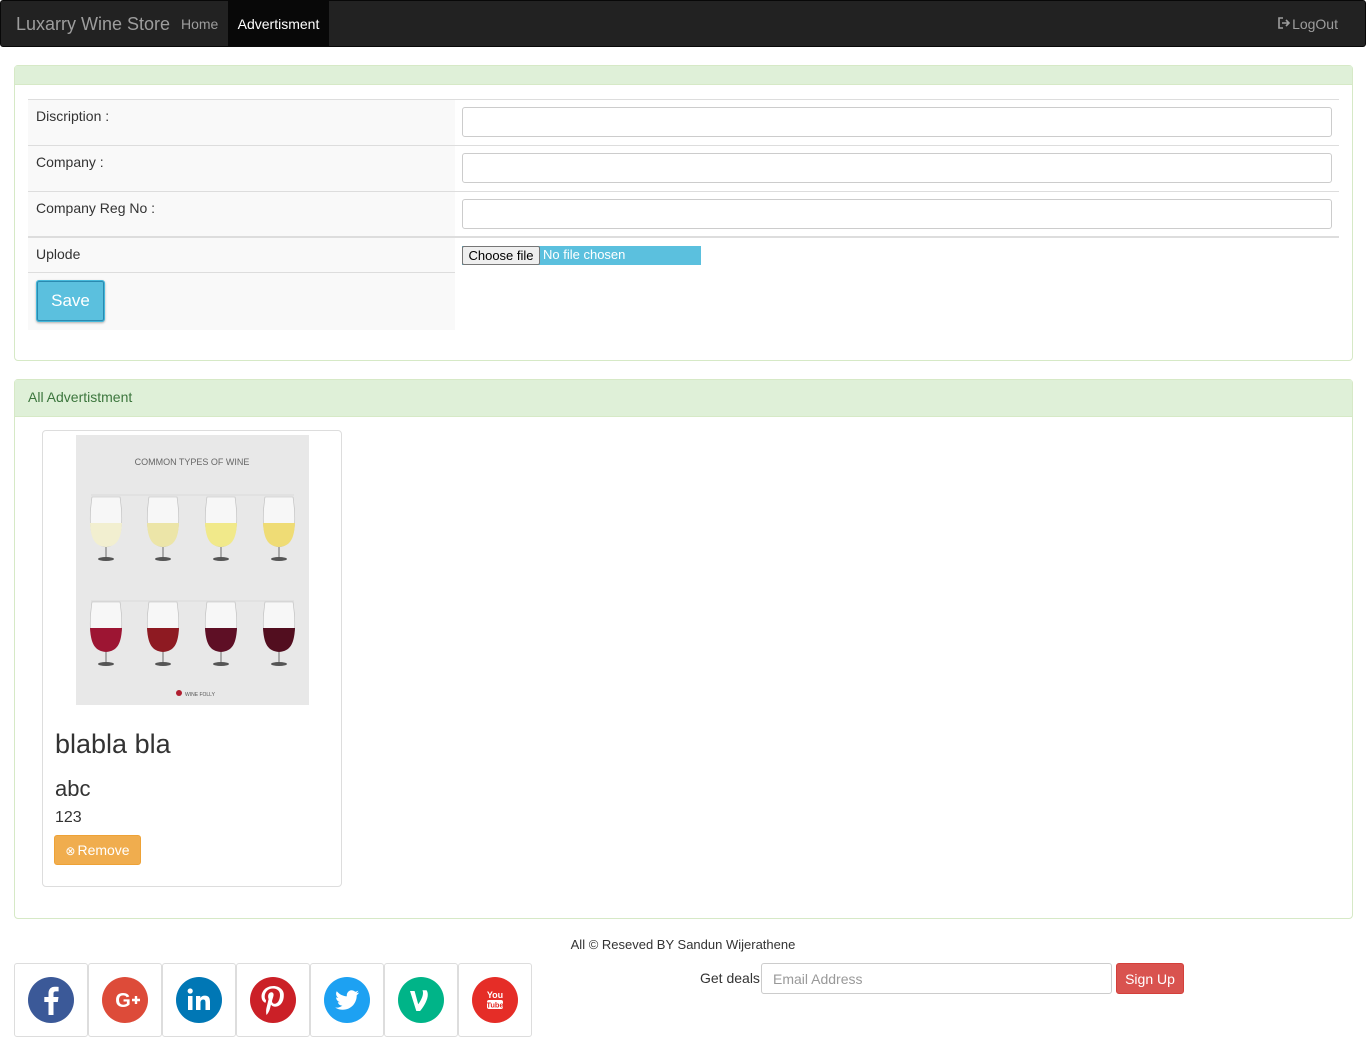  Describe the element at coordinates (70, 301) in the screenshot. I see `save-button: Save` at that location.